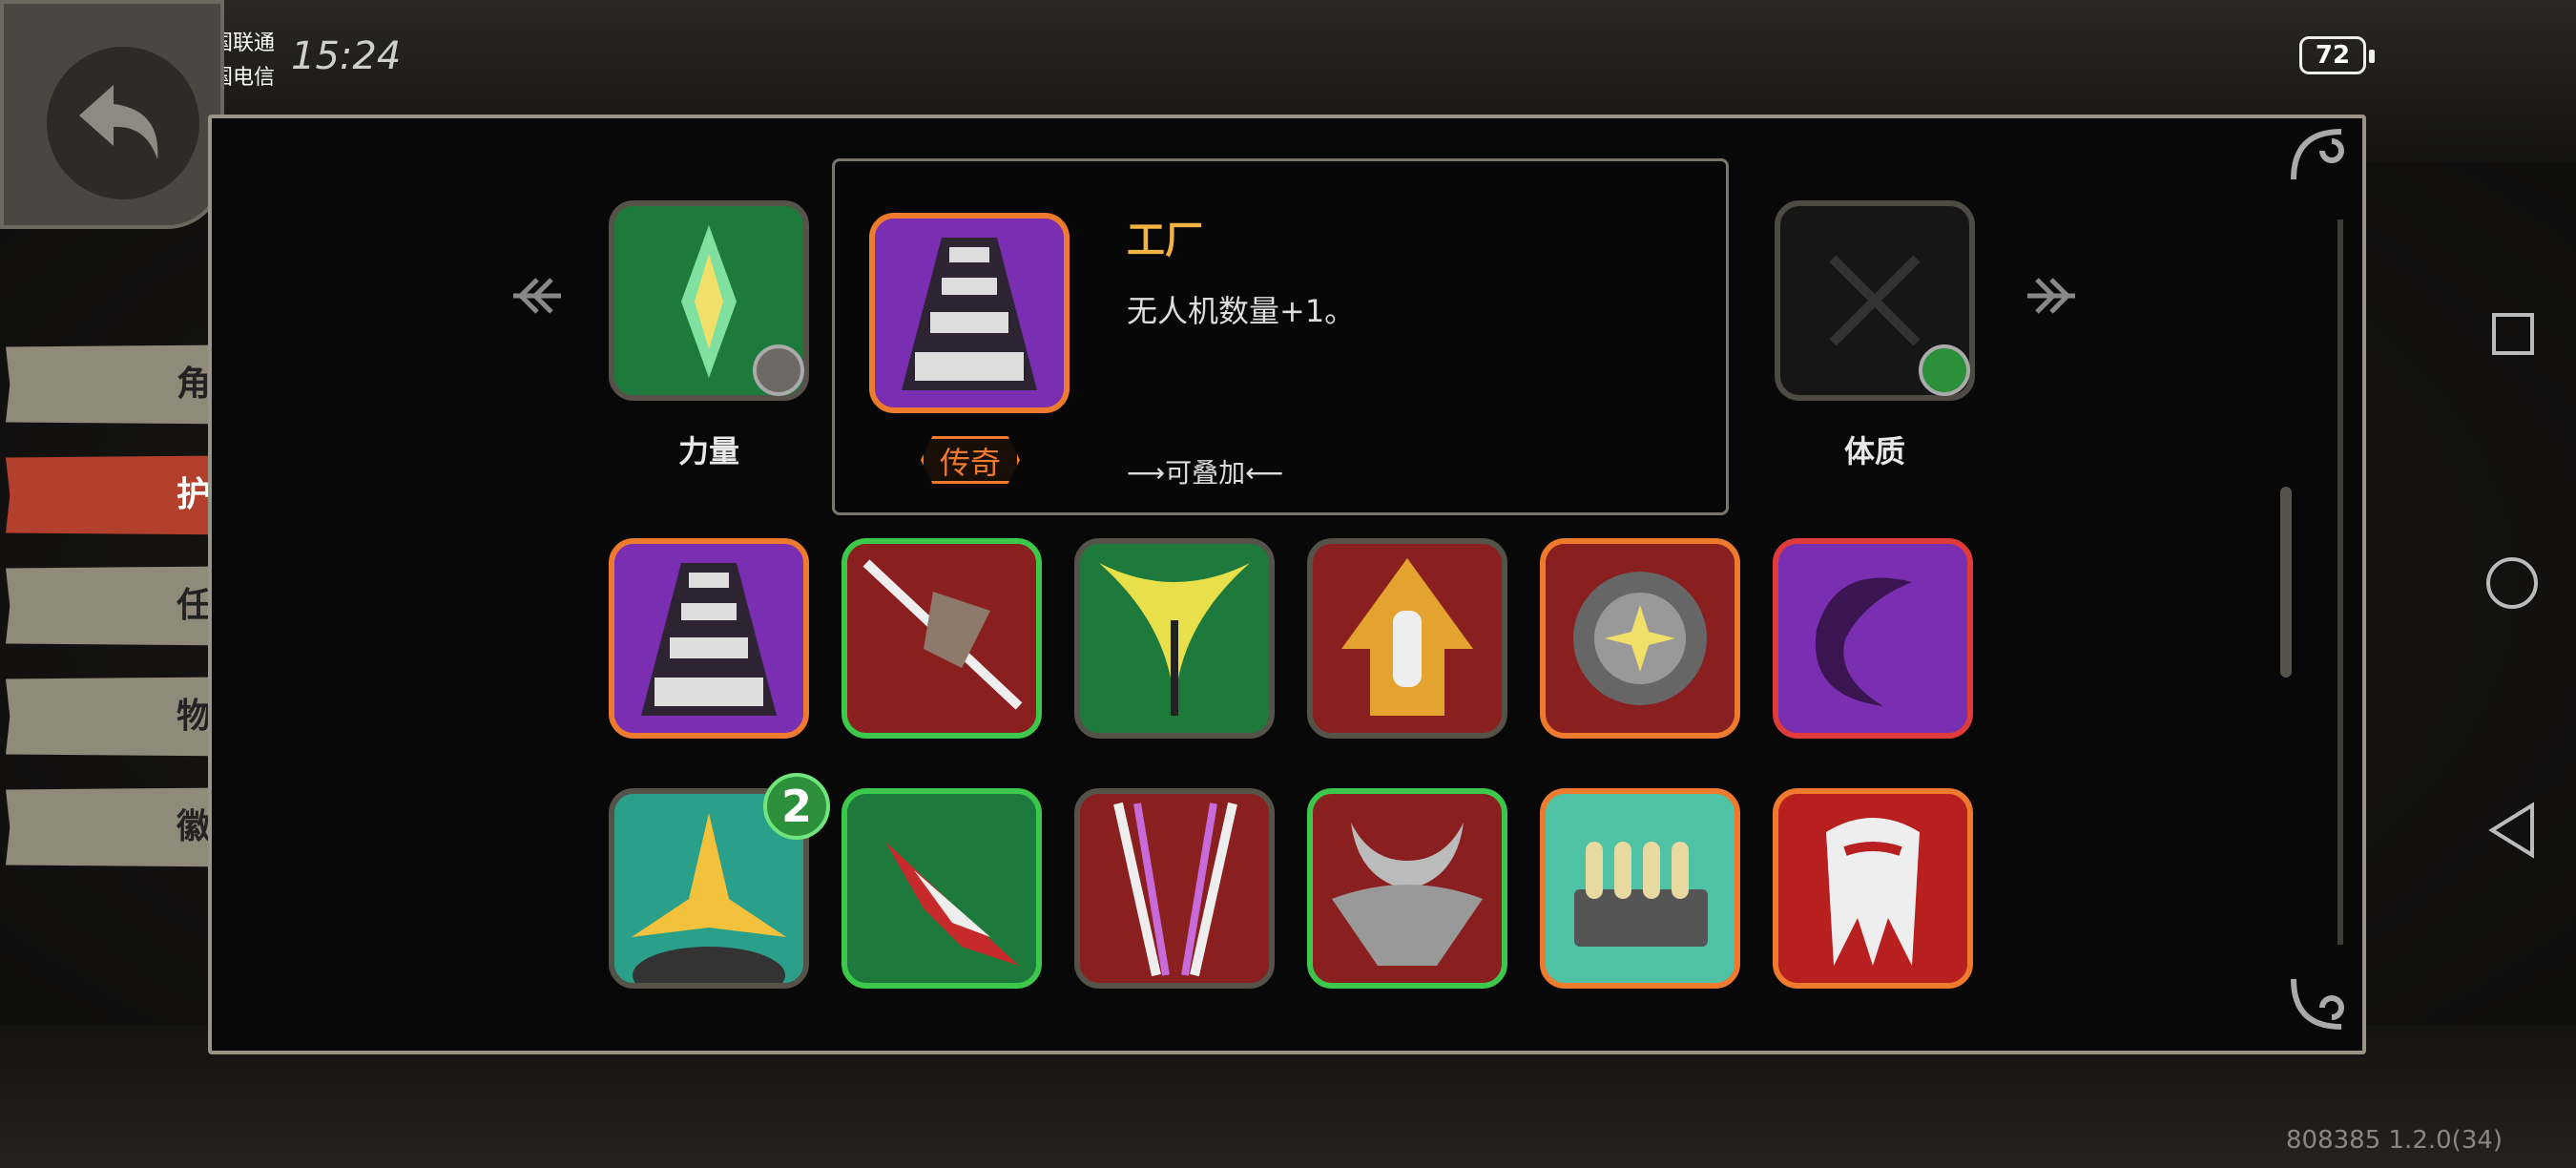  What do you see at coordinates (2340, 582) in the screenshot?
I see `scroll-track` at bounding box center [2340, 582].